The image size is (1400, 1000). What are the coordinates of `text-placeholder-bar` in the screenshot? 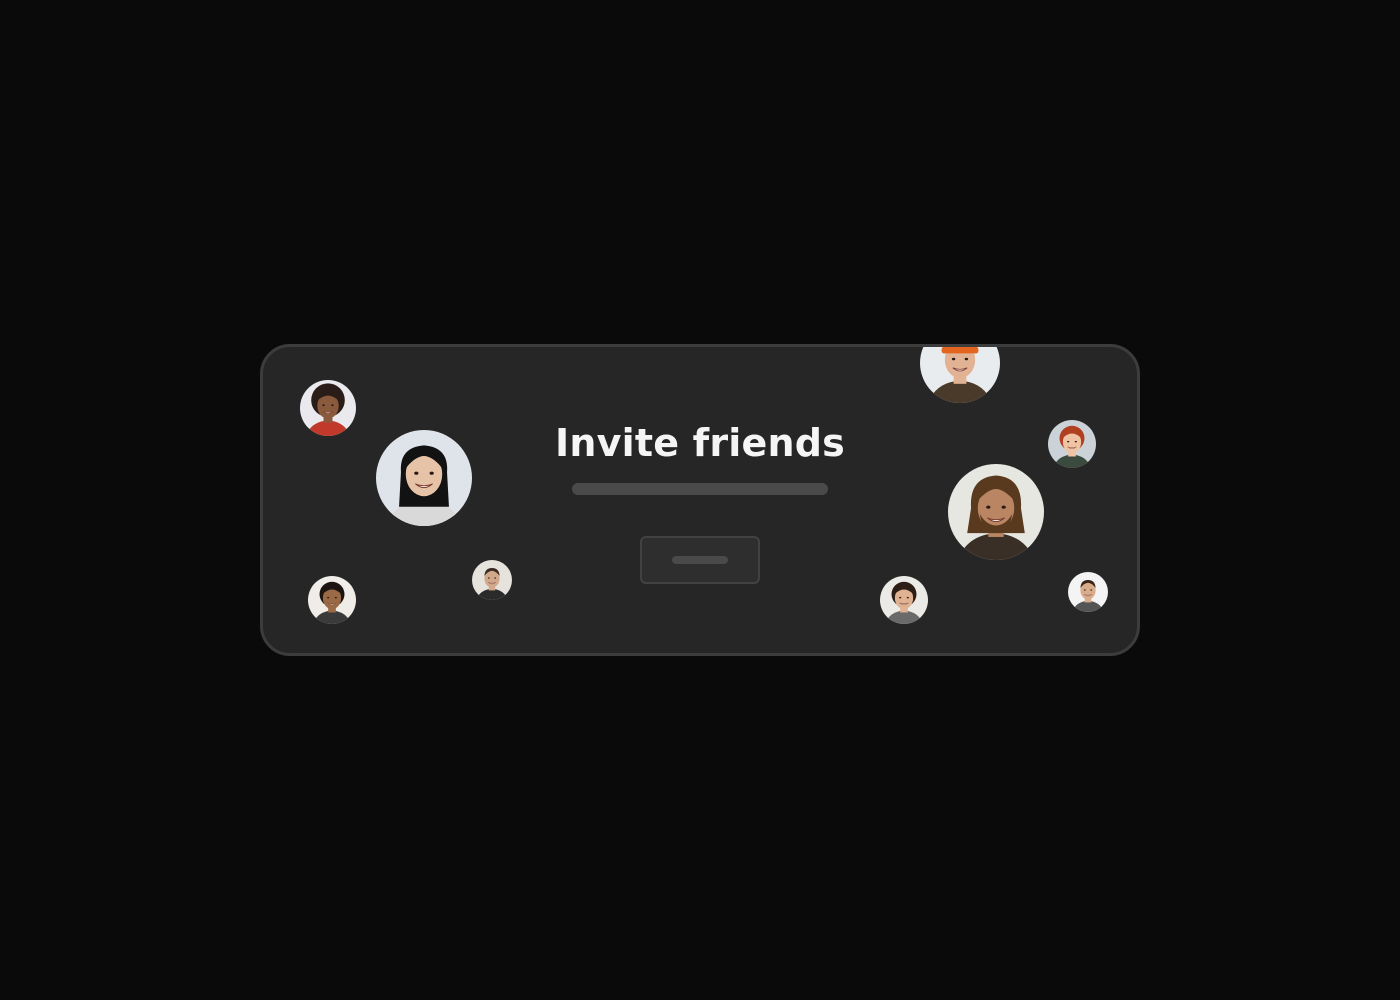 It's located at (700, 489).